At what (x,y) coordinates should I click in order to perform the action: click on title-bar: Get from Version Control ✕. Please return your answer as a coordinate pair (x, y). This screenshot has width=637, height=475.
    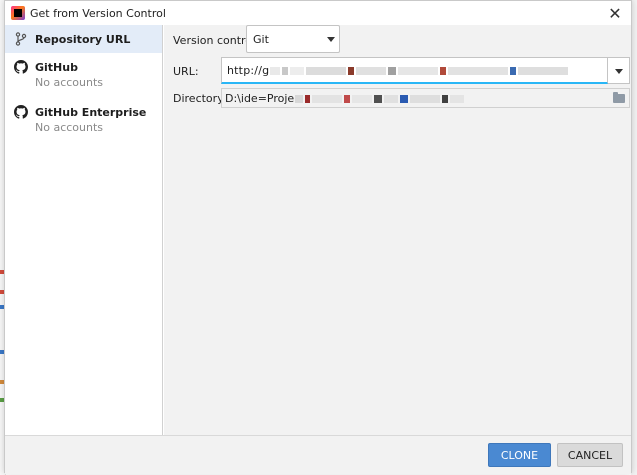
    Looking at the image, I should click on (318, 13).